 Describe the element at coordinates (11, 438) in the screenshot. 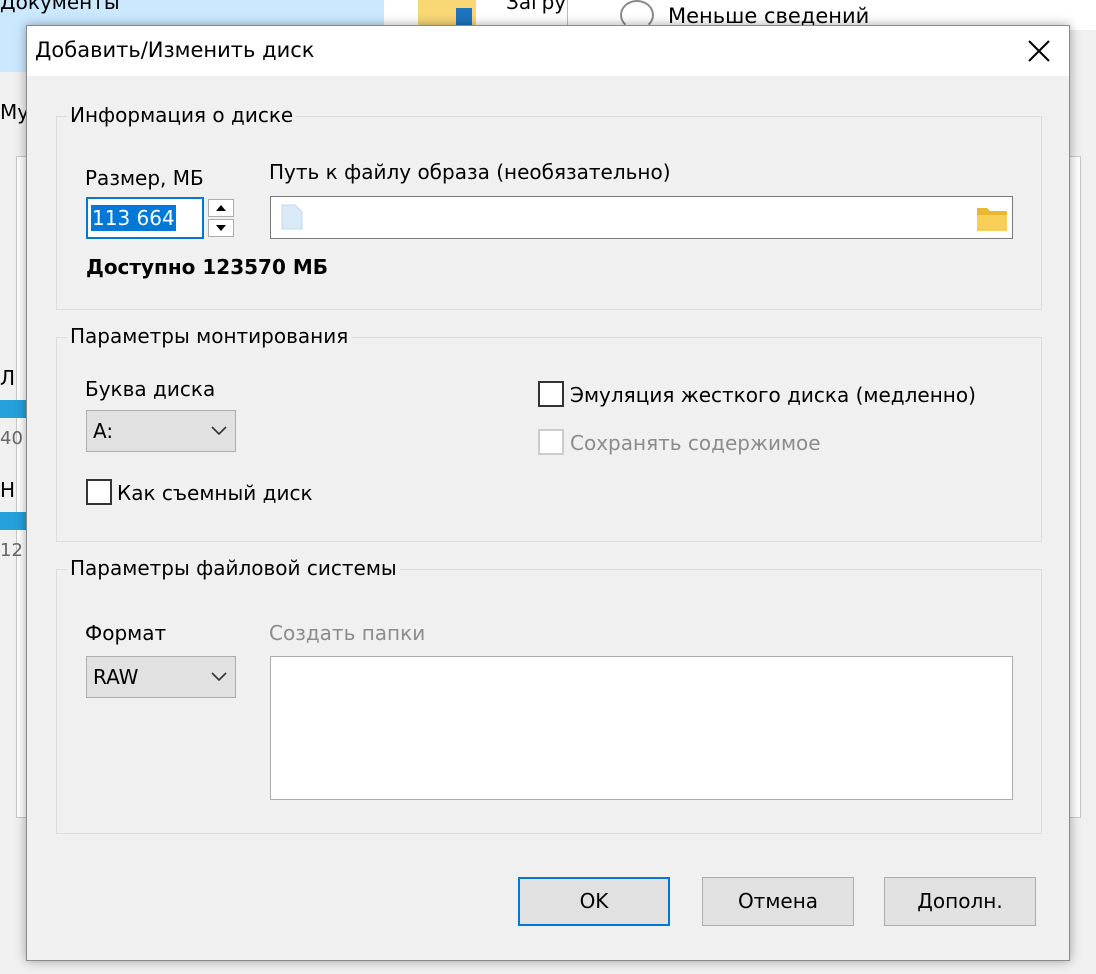

I see `background-side-label-40: 40` at that location.